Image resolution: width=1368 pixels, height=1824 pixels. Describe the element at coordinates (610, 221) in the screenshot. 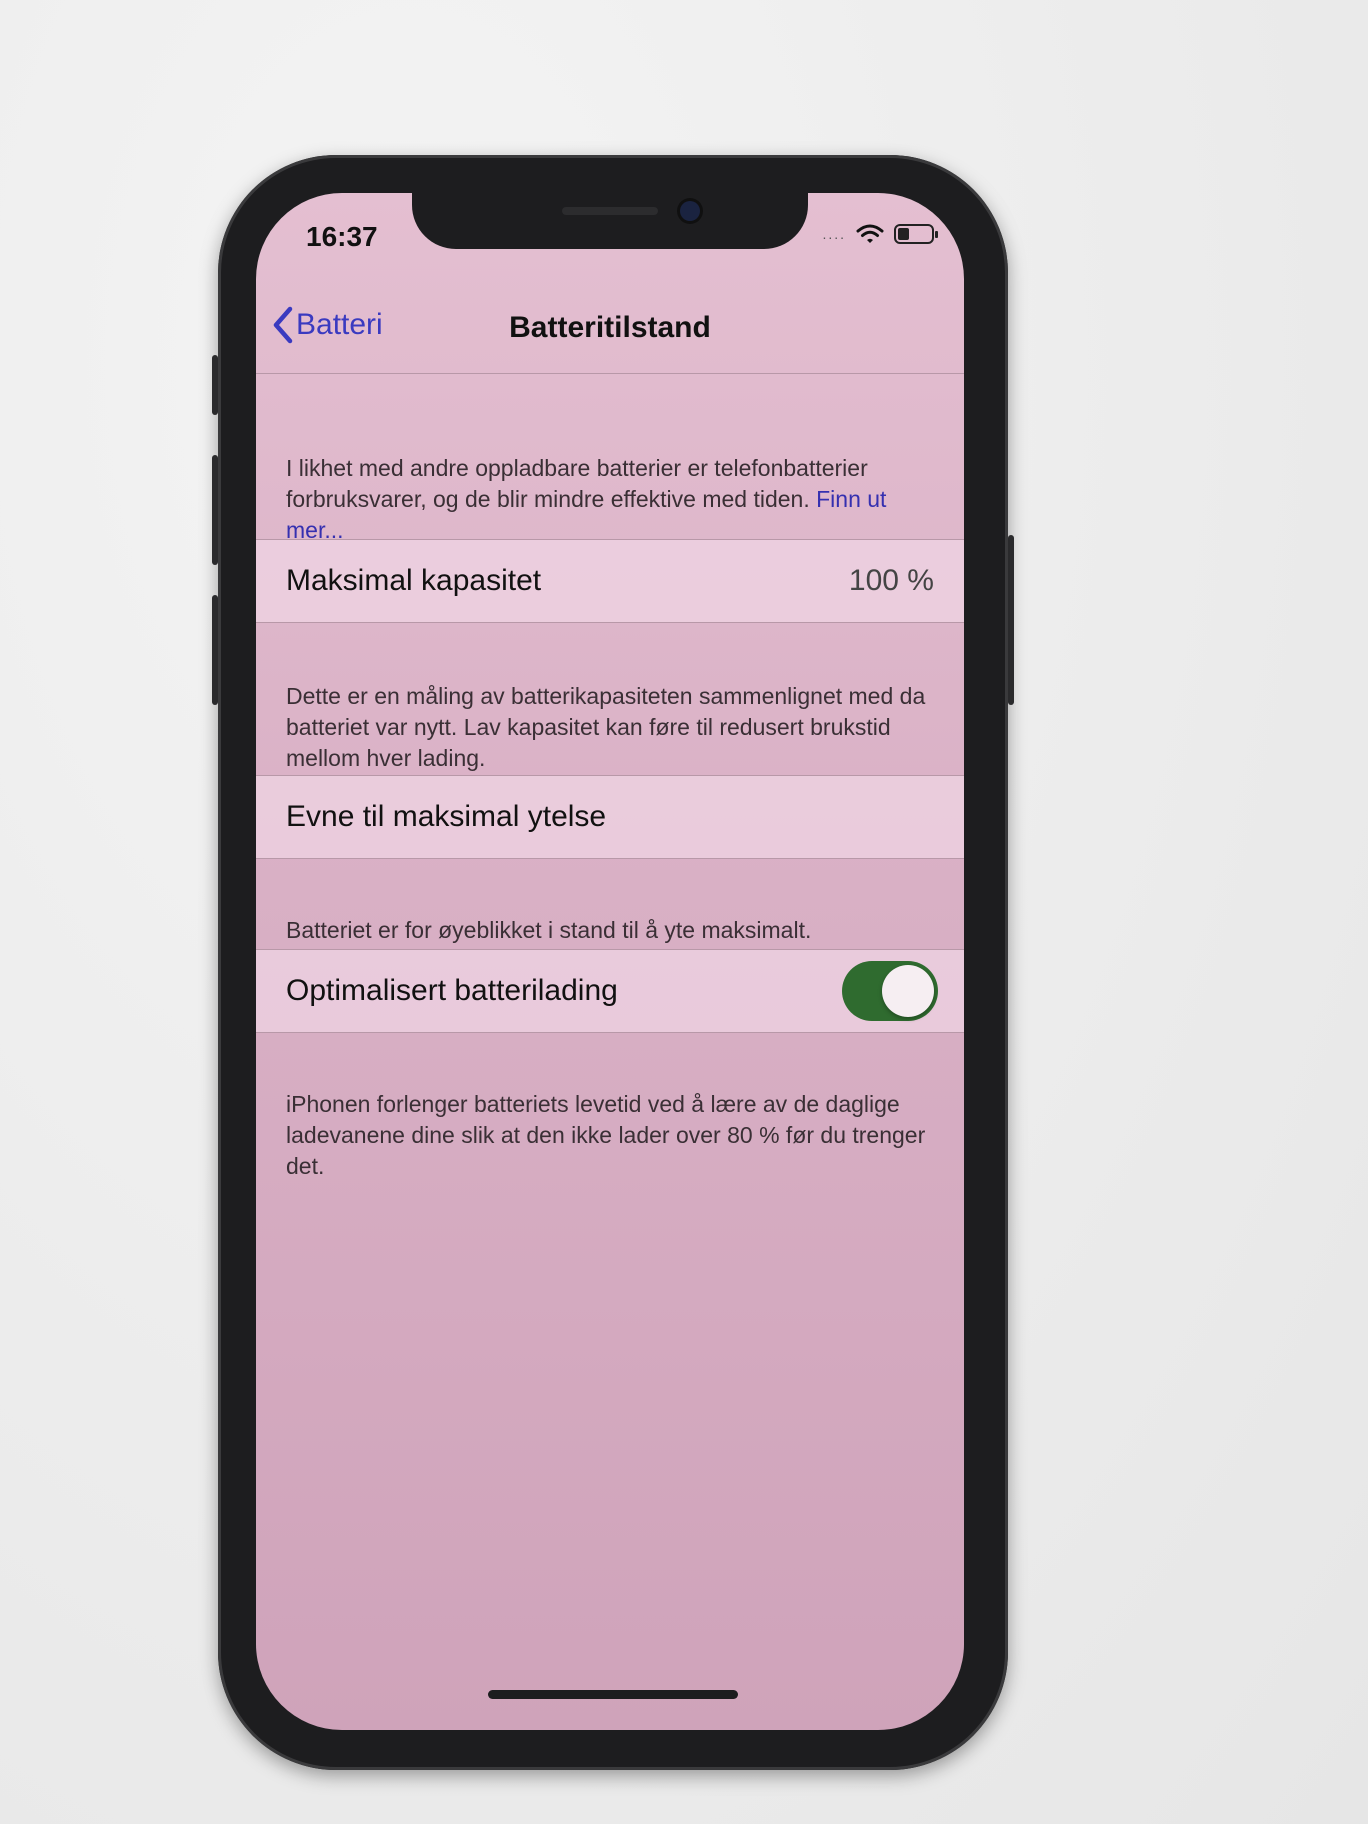

I see `notch` at that location.